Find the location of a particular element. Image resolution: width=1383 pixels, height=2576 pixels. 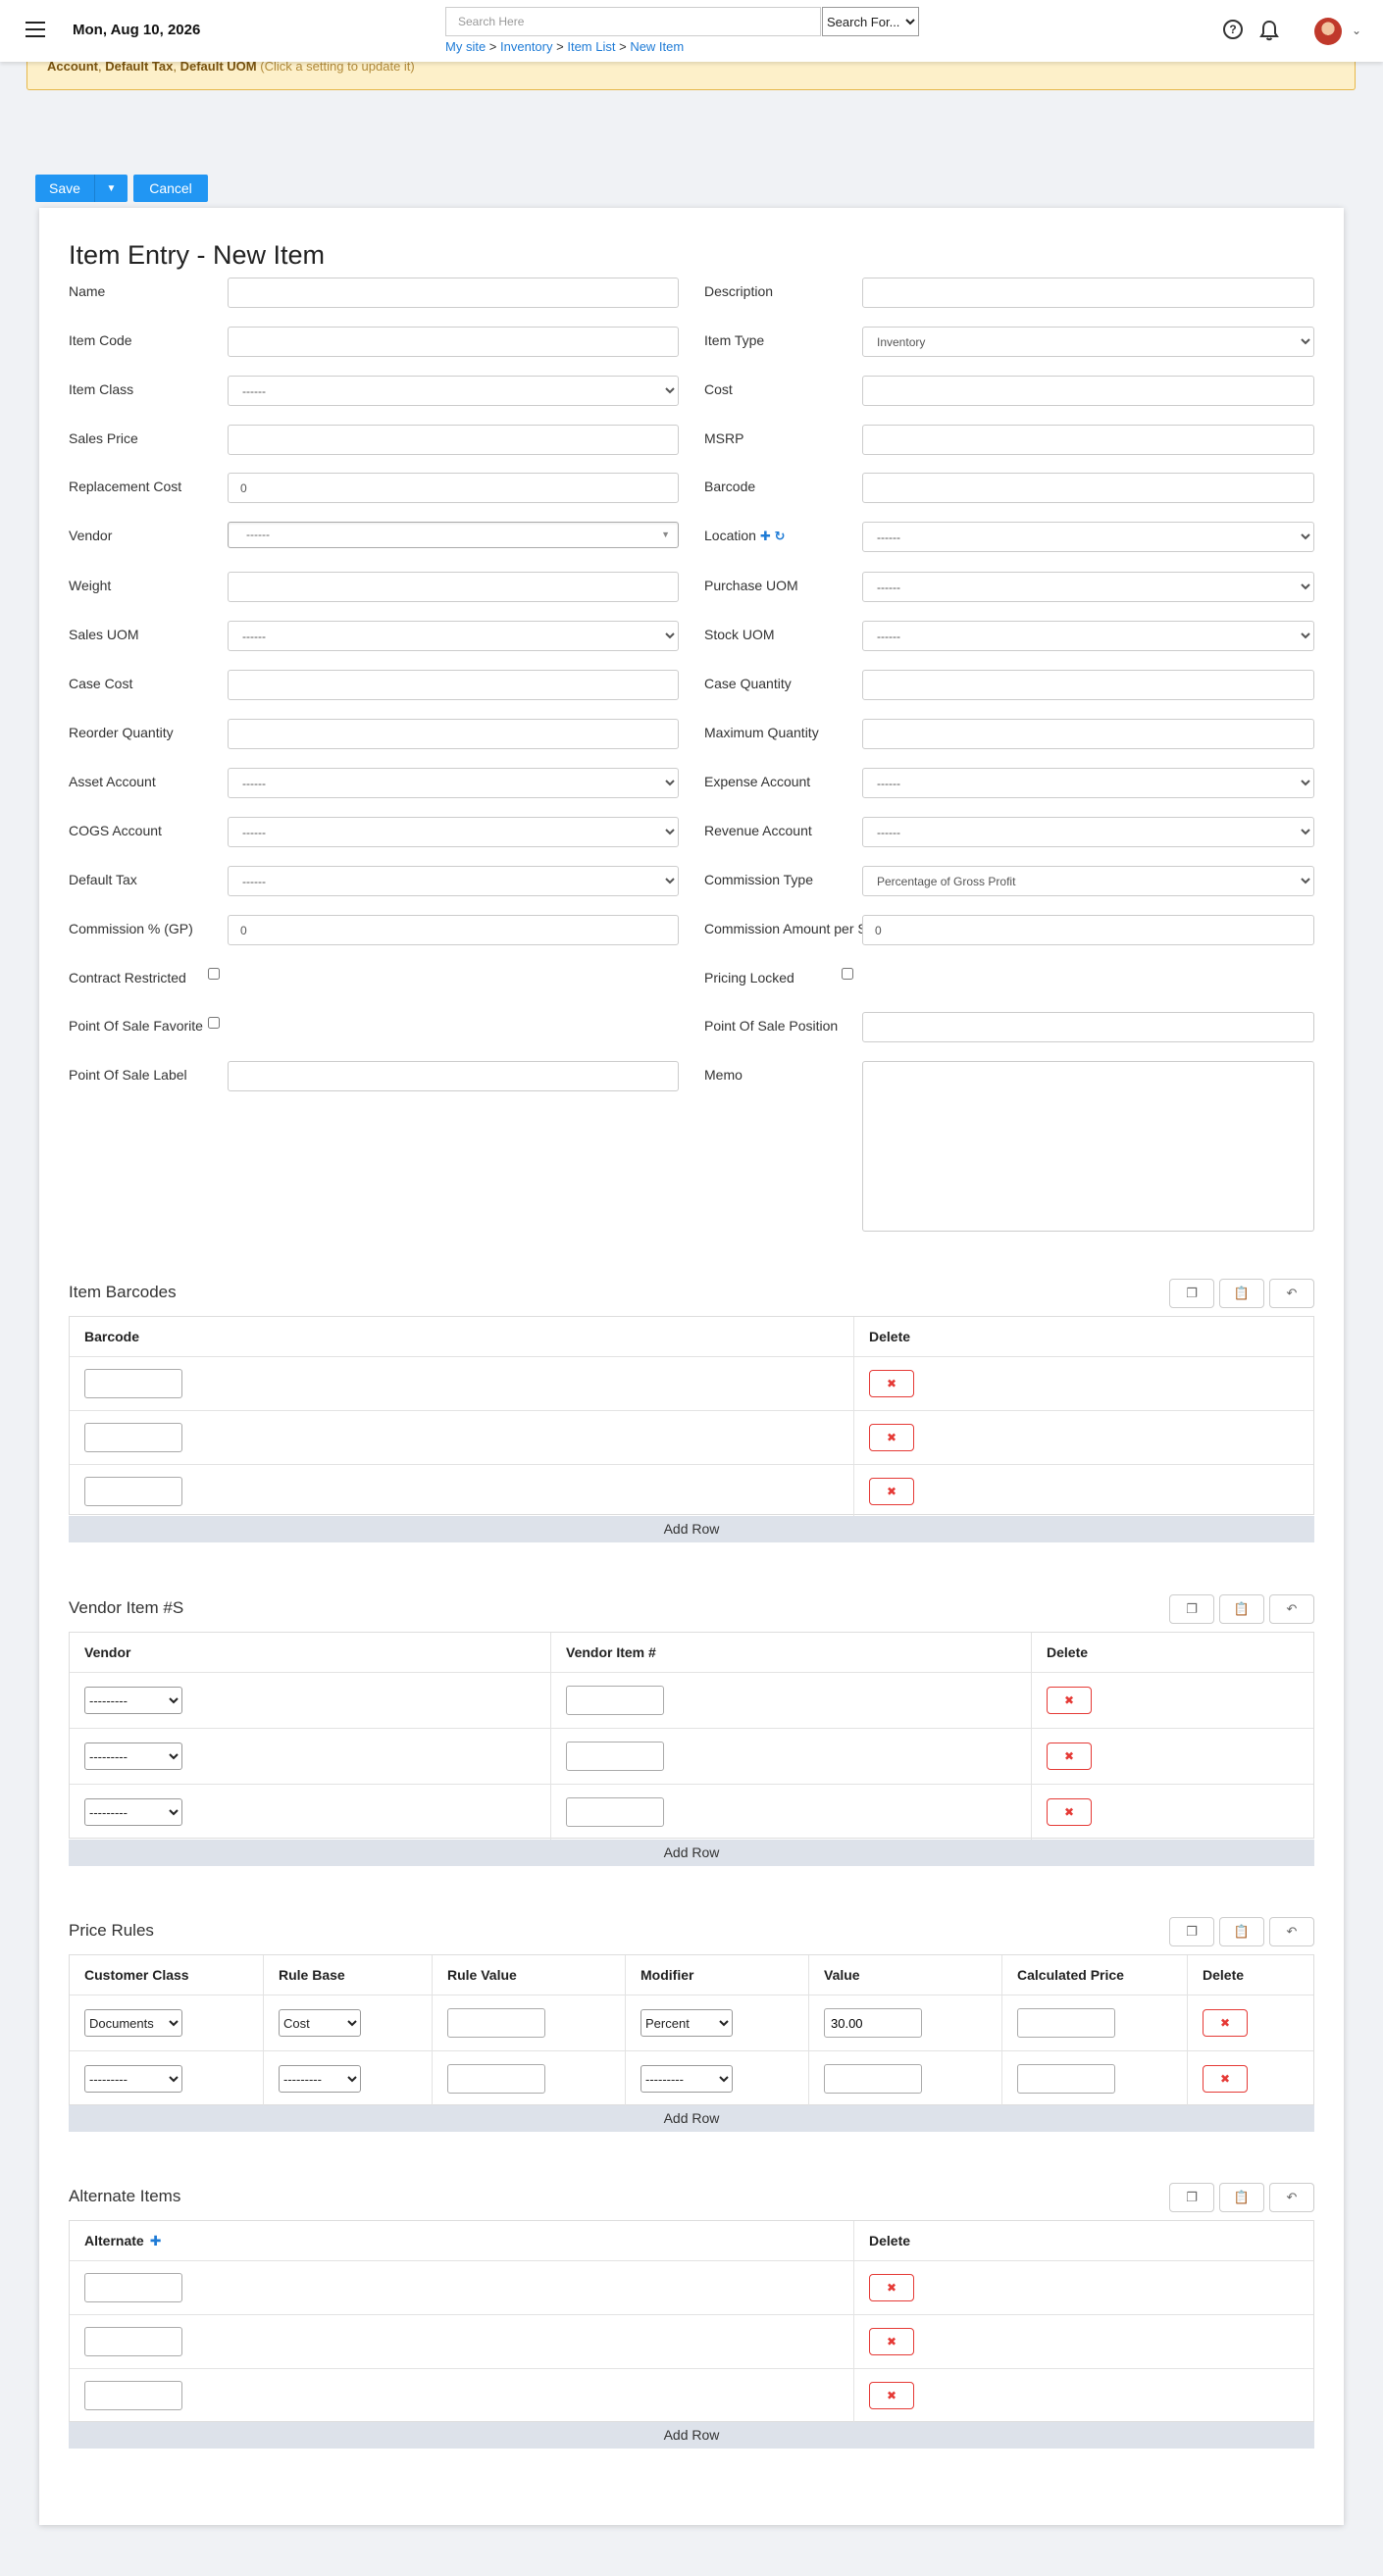

case-quantity-field is located at coordinates (1088, 685).